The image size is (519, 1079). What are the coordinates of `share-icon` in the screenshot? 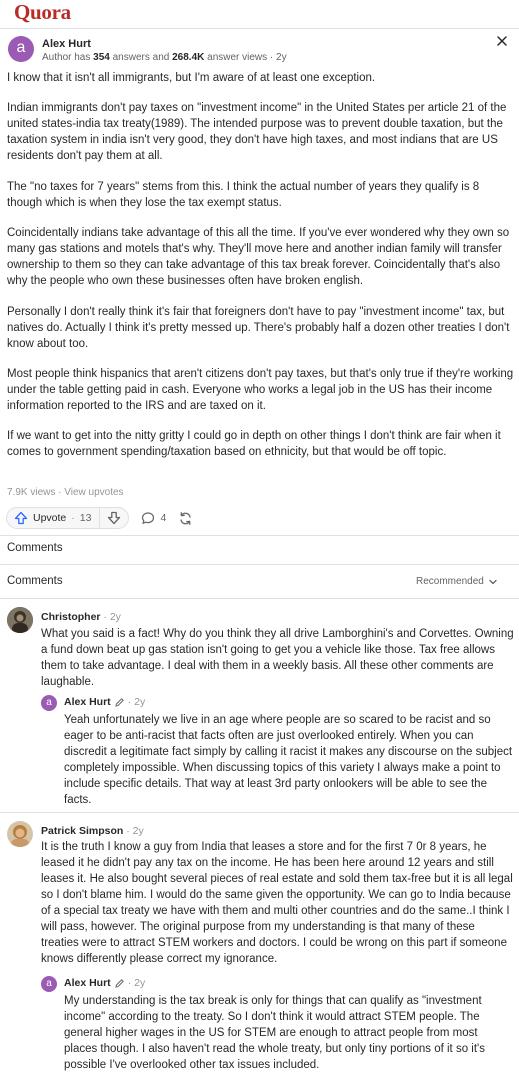 It's located at (185, 518).